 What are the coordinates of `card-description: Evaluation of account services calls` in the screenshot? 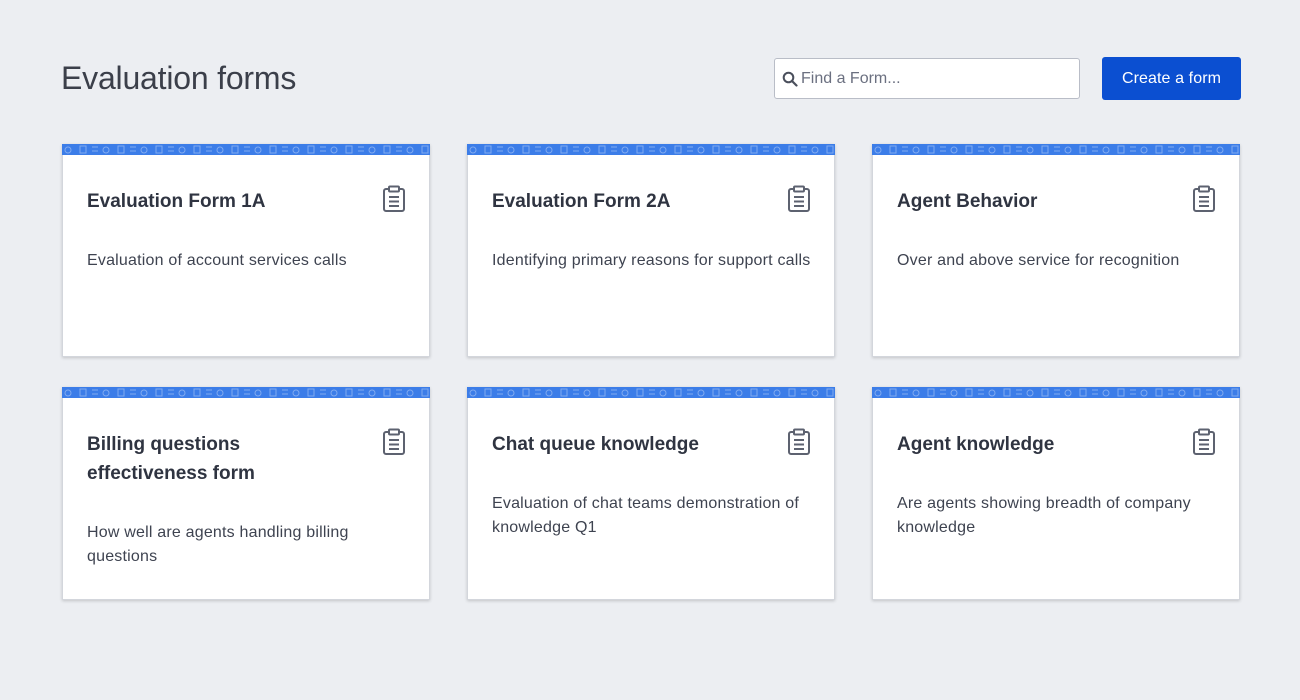 It's located at (217, 260).